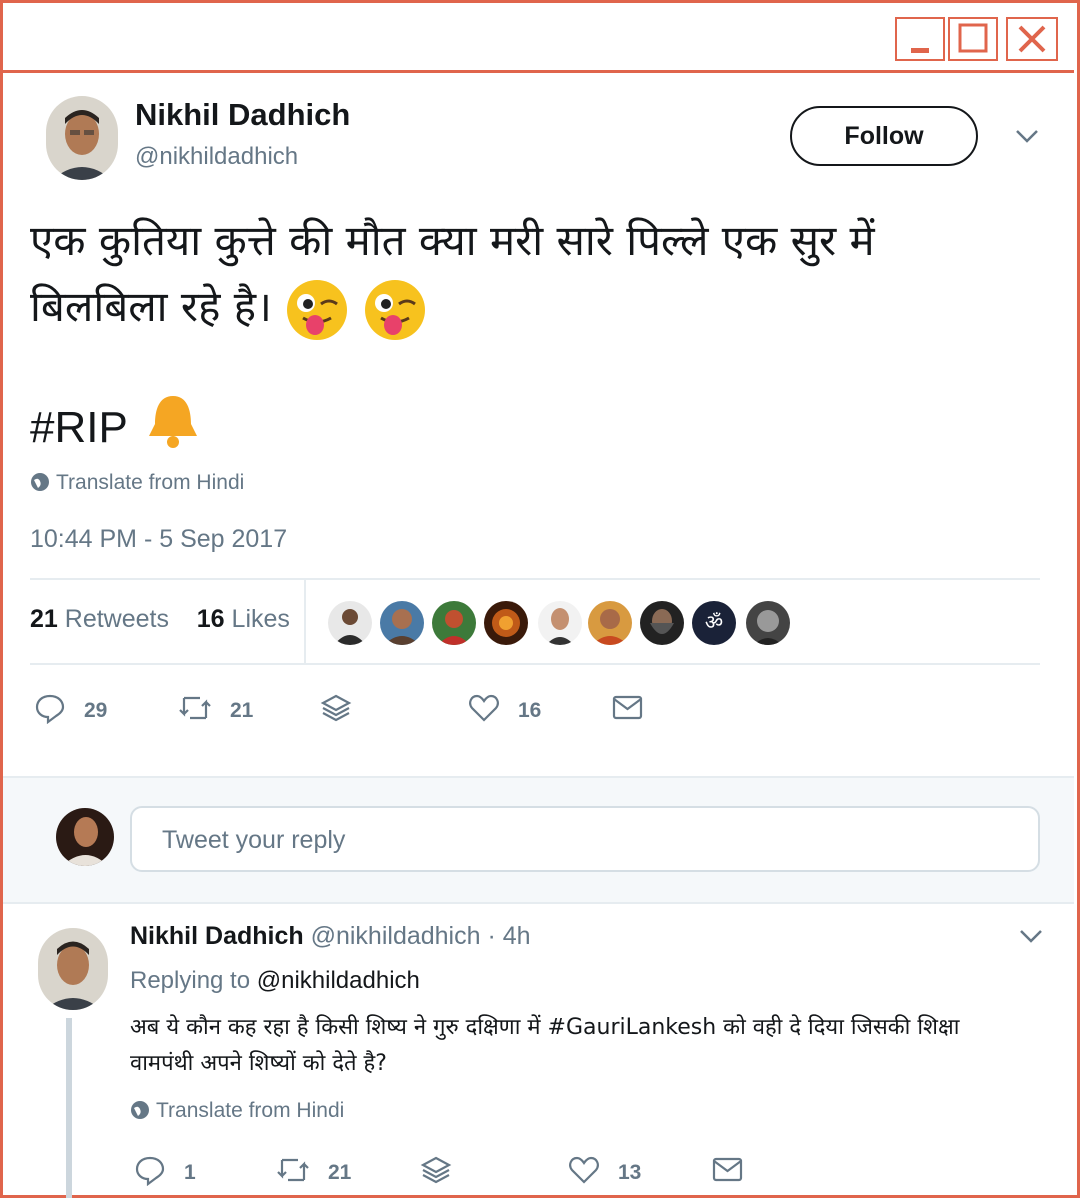  Describe the element at coordinates (338, 980) in the screenshot. I see `replying-to-handle: @nikhildadhich` at that location.